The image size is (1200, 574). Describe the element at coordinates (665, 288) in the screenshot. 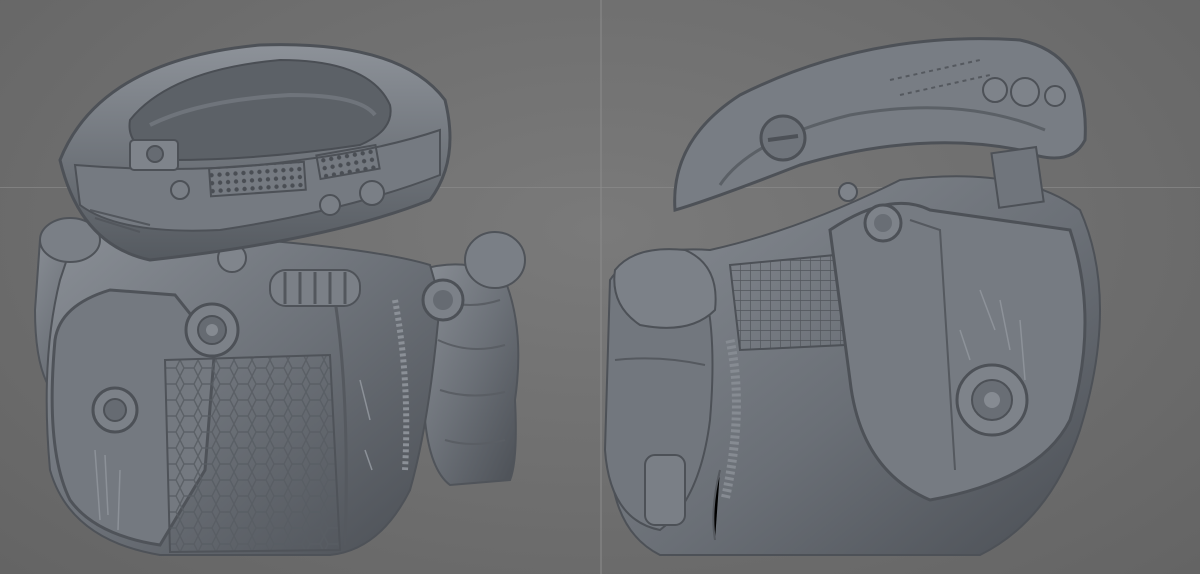

I see `elbow-guard` at that location.